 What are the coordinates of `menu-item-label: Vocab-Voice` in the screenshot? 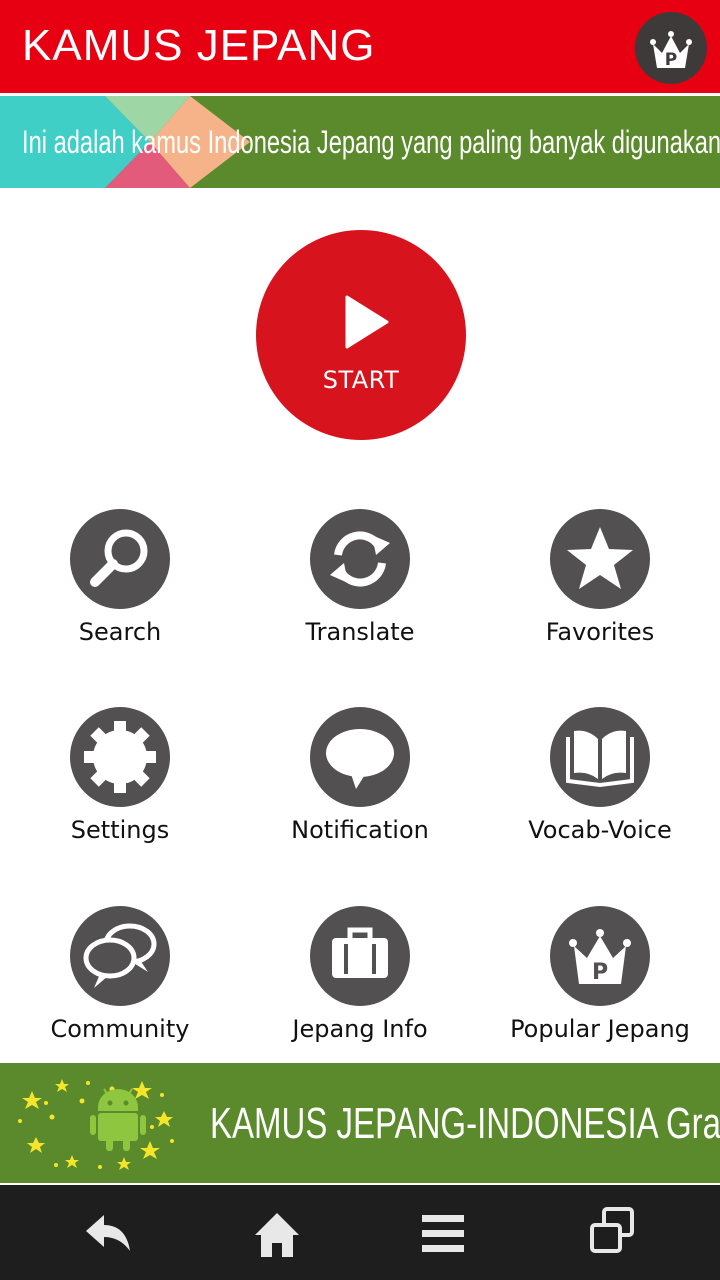 It's located at (600, 830).